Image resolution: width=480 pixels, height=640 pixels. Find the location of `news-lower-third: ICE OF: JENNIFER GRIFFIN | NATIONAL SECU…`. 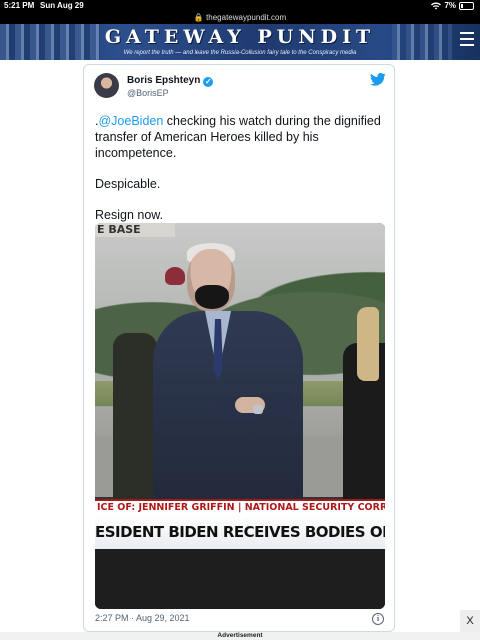

news-lower-third: ICE OF: JENNIFER GRIFFIN | NATIONAL SECU… is located at coordinates (240, 507).